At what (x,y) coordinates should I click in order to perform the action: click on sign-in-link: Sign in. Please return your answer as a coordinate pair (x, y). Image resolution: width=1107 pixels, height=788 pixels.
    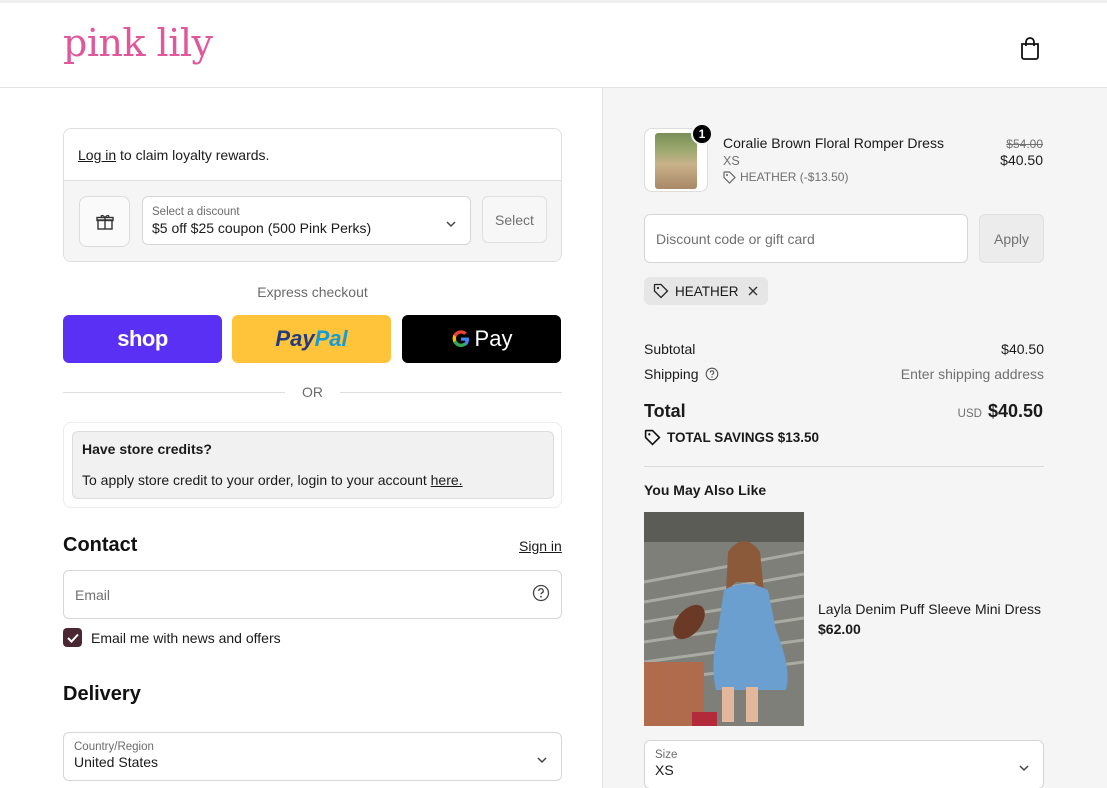
    Looking at the image, I should click on (540, 546).